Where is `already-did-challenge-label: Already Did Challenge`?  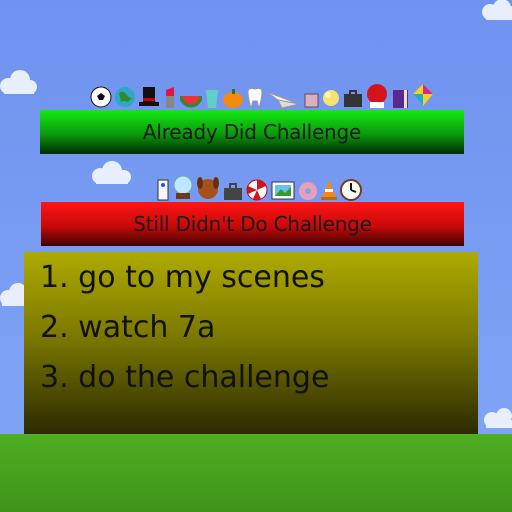
already-did-challenge-label: Already Did Challenge is located at coordinates (252, 132).